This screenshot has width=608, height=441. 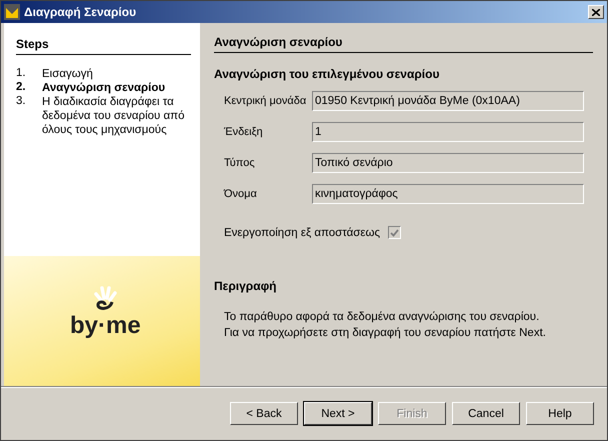 I want to click on input-field: 1, so click(x=448, y=132).